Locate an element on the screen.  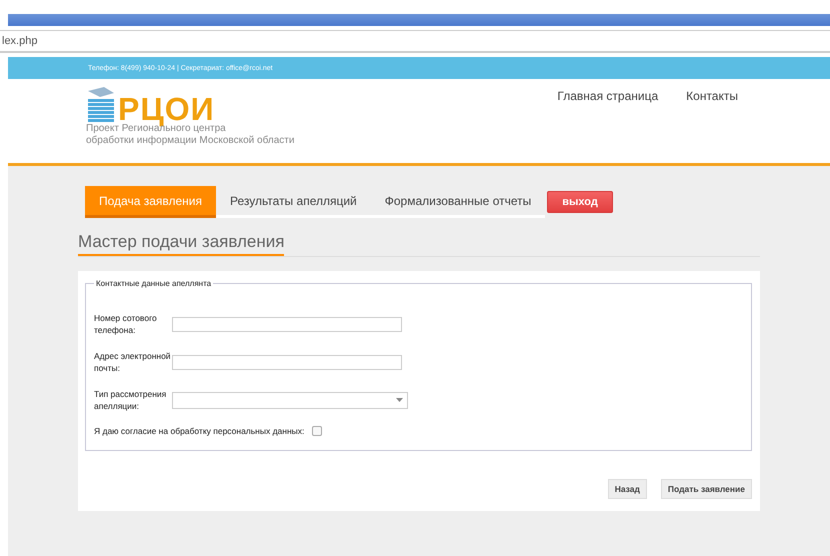
logout-button: выход is located at coordinates (580, 202).